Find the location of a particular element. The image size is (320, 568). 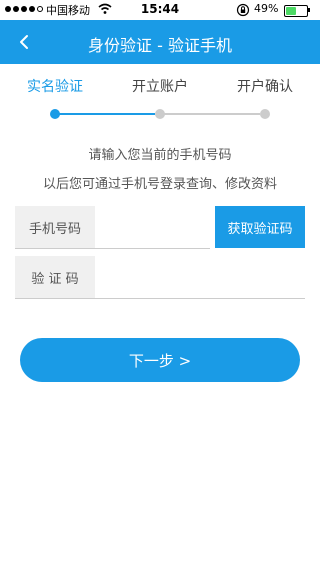

phone-input is located at coordinates (153, 228).